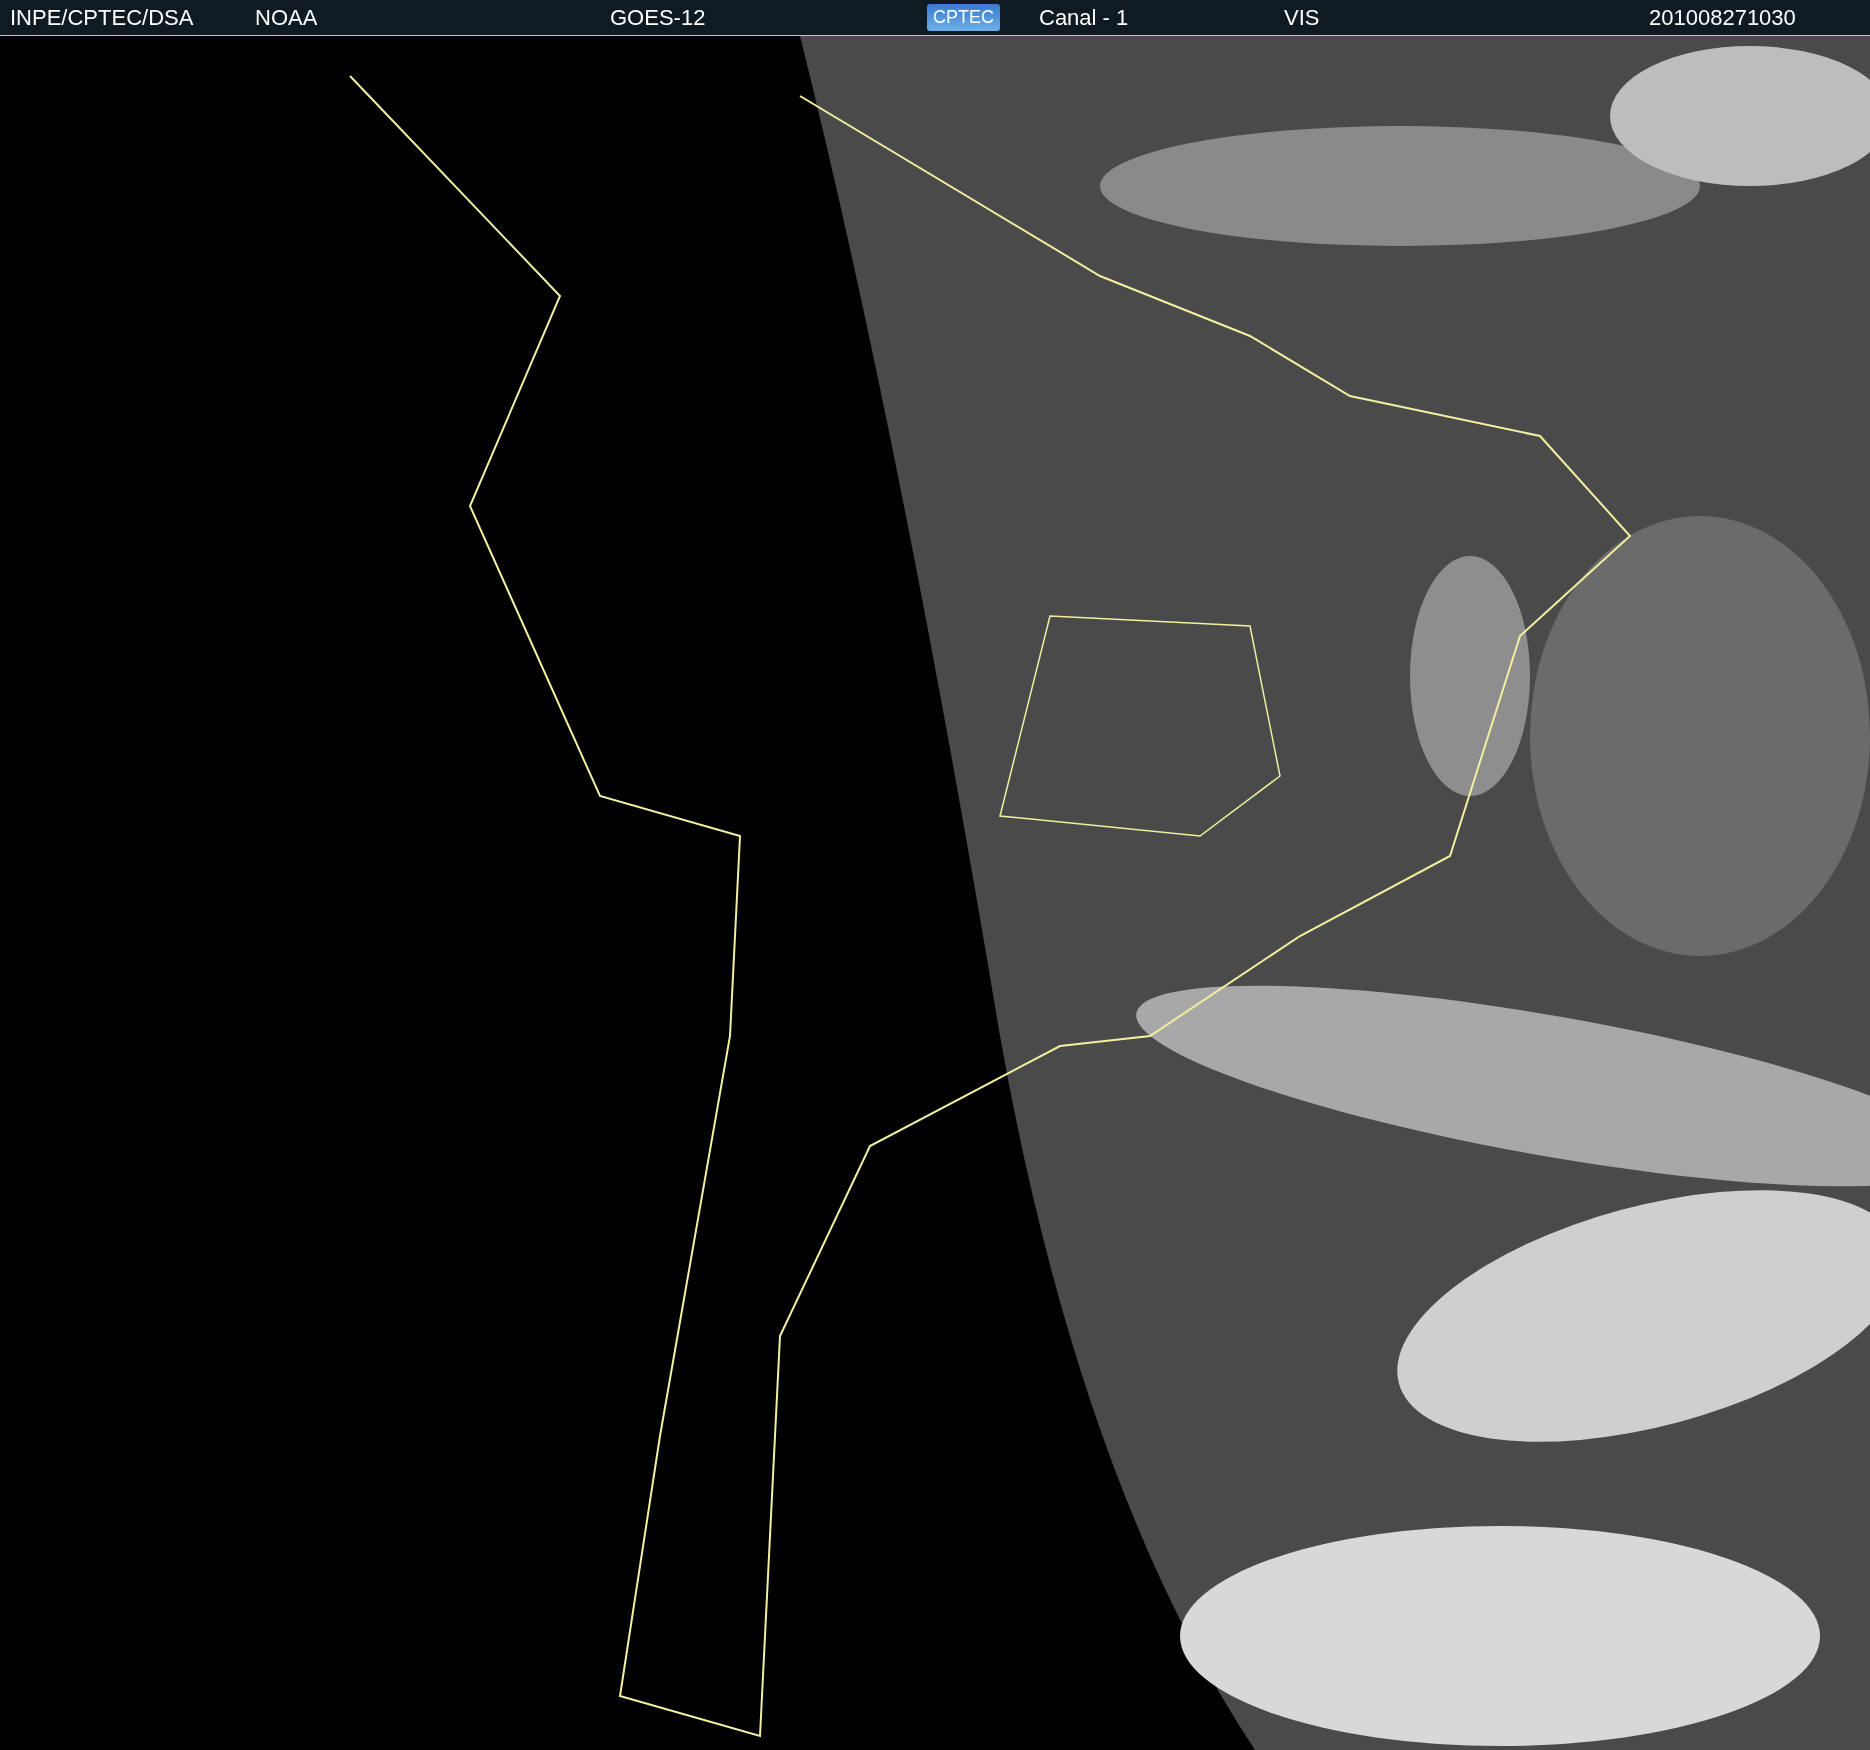 The image size is (1870, 1750). What do you see at coordinates (1722, 17) in the screenshot?
I see `header-text: 201008271030` at bounding box center [1722, 17].